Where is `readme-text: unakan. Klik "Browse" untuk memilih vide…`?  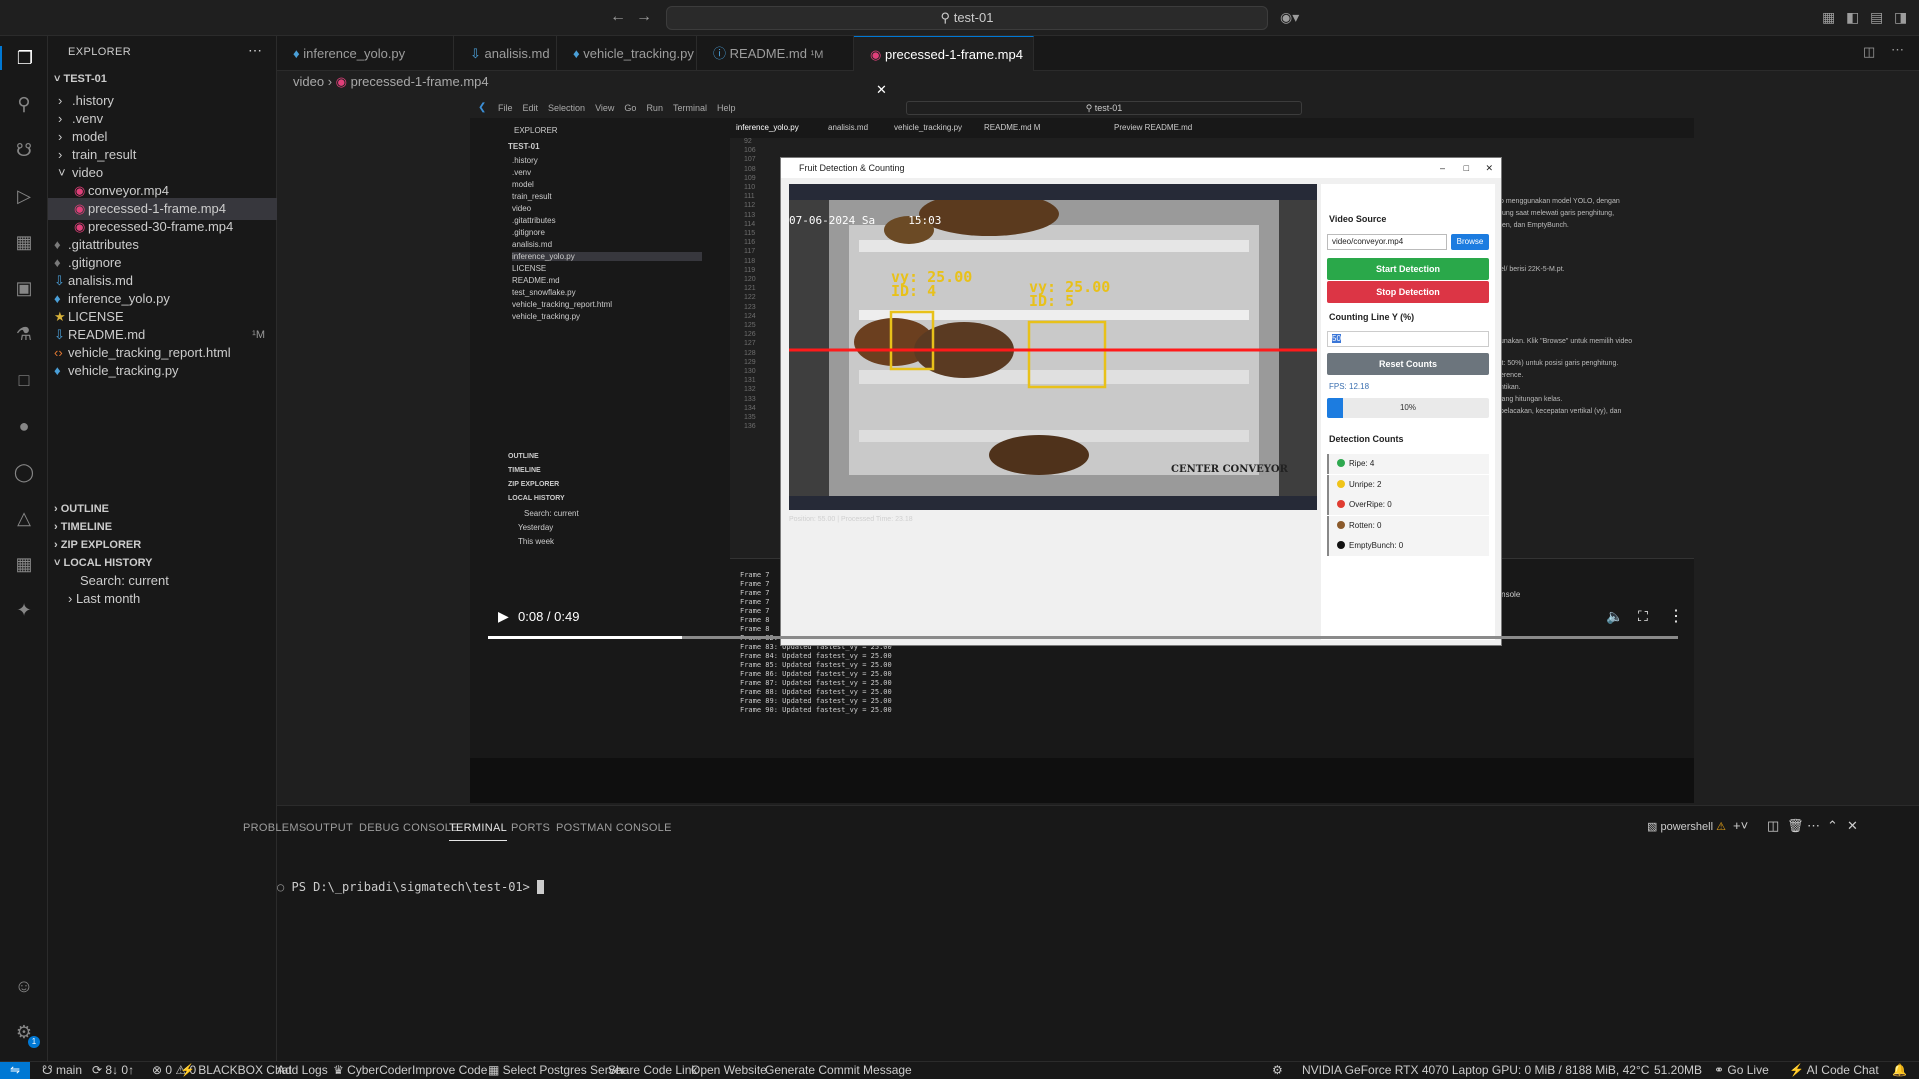
readme-text: unakan. Klik "Browse" untuk memilih vide… is located at coordinates (1566, 341).